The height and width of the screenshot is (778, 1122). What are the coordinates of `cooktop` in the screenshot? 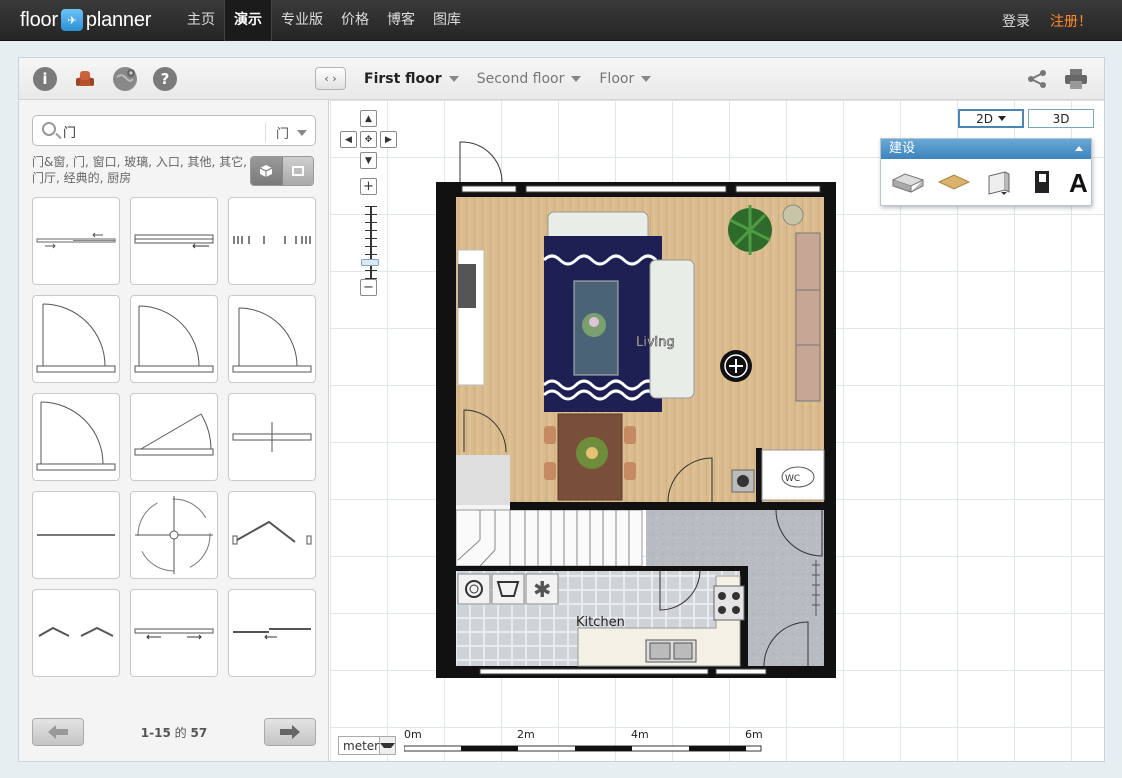 It's located at (729, 603).